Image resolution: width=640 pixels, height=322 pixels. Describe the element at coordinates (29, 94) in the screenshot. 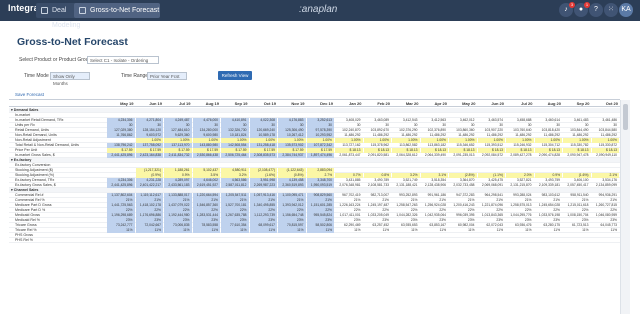

I see `save-forecast-button: Save Forecast` at that location.